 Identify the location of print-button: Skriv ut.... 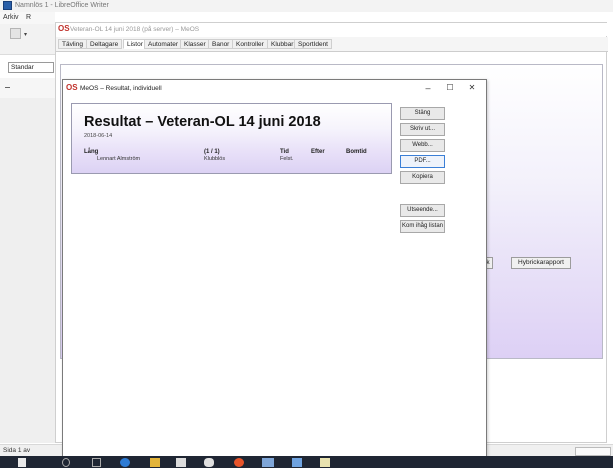
(422, 129).